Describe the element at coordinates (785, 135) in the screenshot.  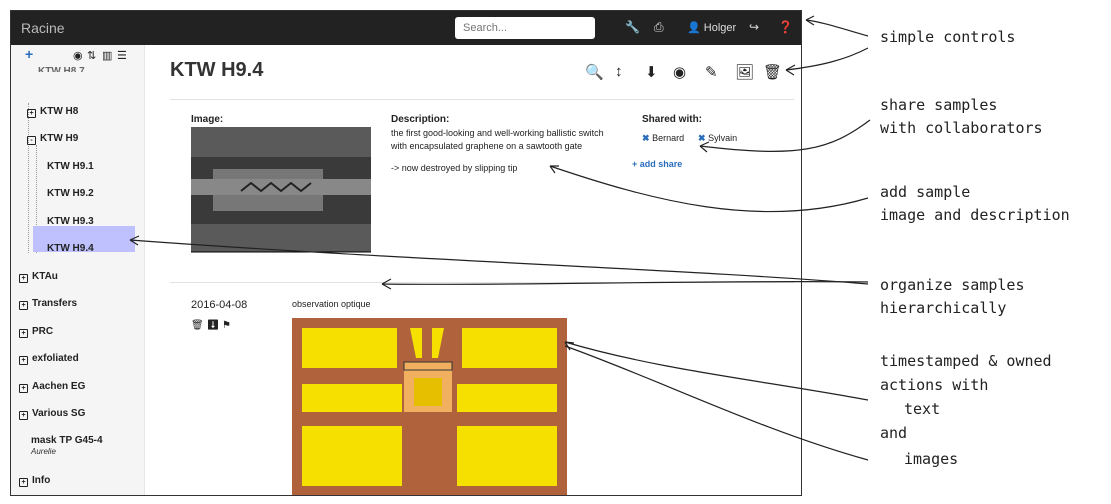
I see `arrow-share` at that location.